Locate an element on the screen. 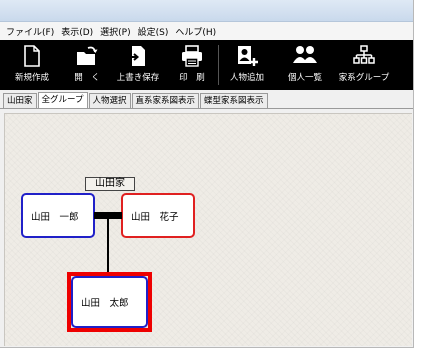 This screenshot has height=354, width=430. open-folder-icon is located at coordinates (87, 55).